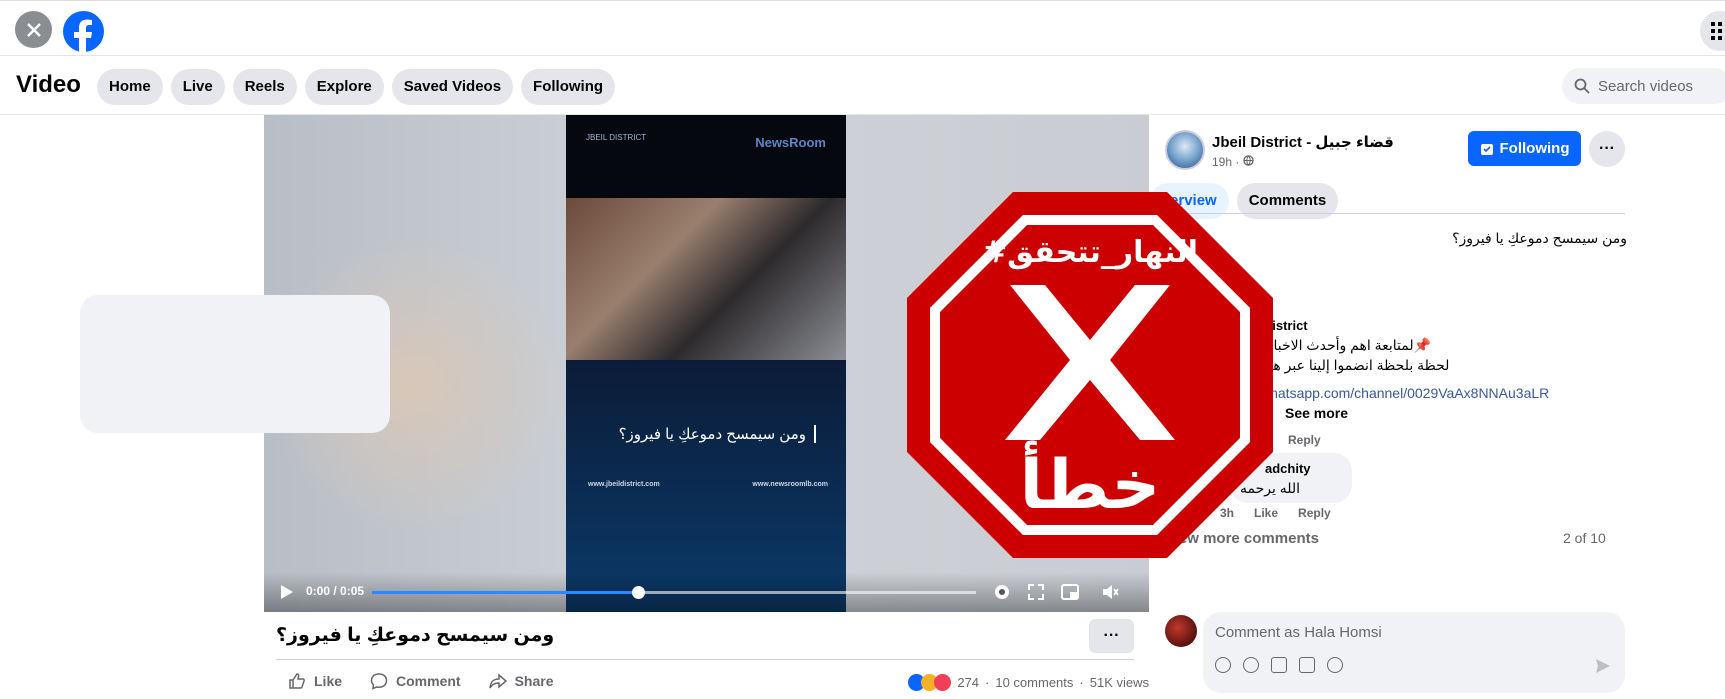 The image size is (1725, 699). I want to click on camera-icon, so click(1279, 665).